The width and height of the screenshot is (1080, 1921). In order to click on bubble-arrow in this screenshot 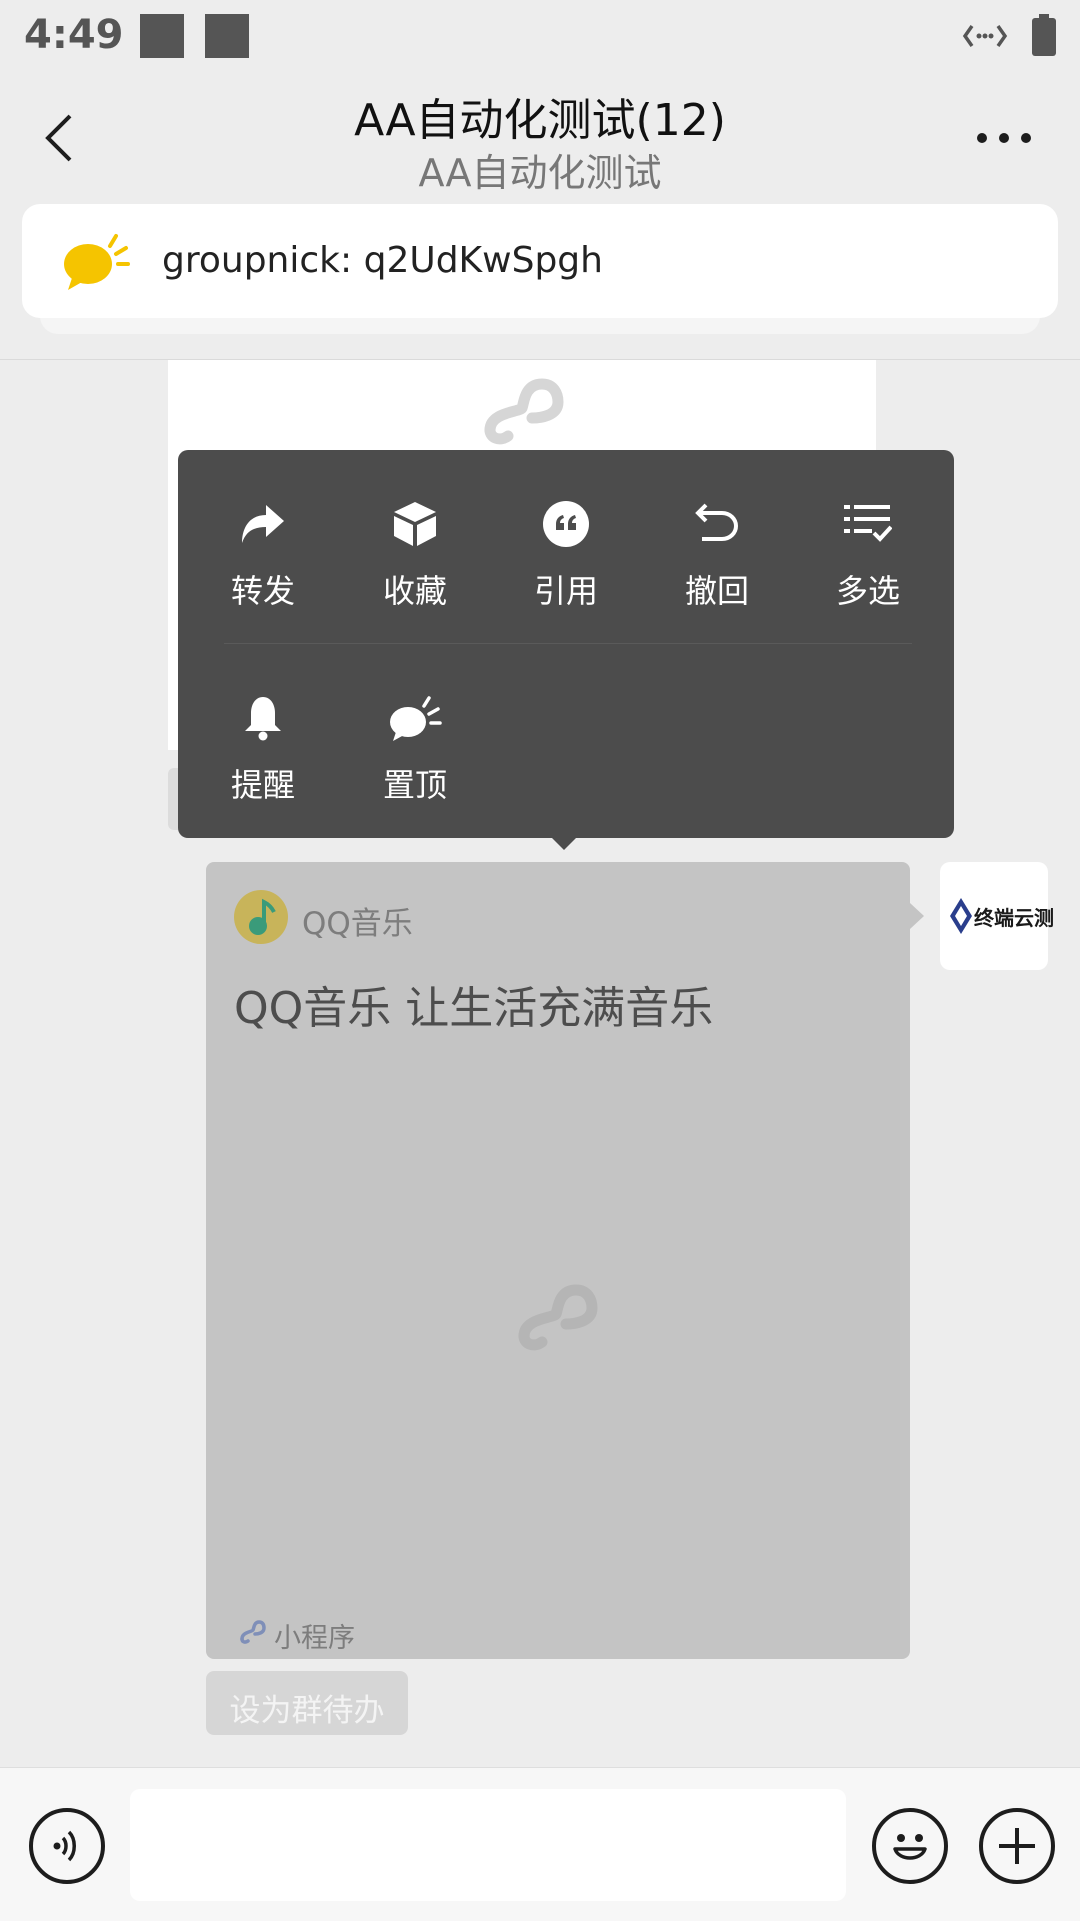, I will do `click(917, 916)`.